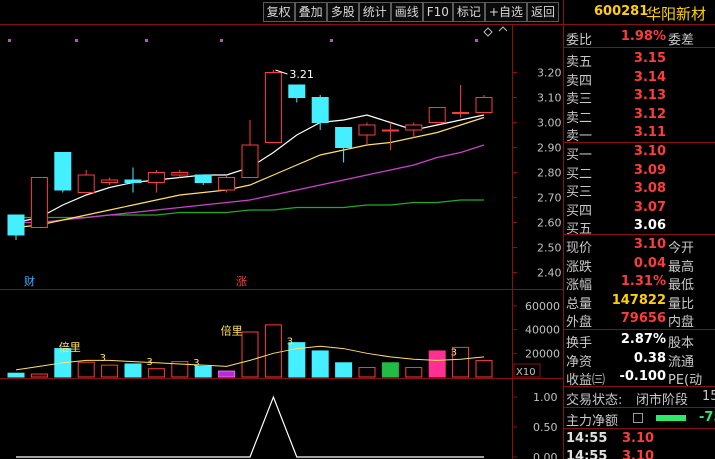  Describe the element at coordinates (649, 170) in the screenshot. I see `bid-row-value: 3.09` at that location.